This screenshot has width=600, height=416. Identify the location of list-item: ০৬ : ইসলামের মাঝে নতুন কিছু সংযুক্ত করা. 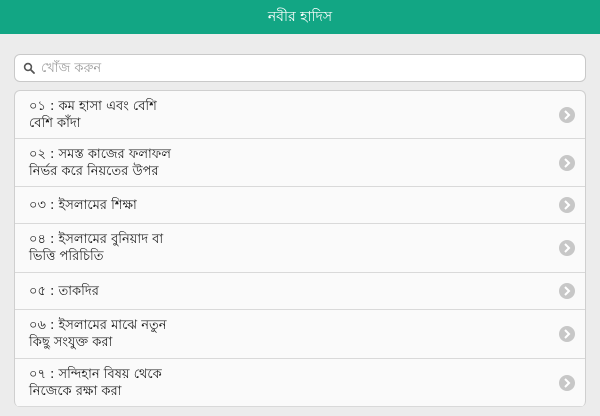
(300, 334).